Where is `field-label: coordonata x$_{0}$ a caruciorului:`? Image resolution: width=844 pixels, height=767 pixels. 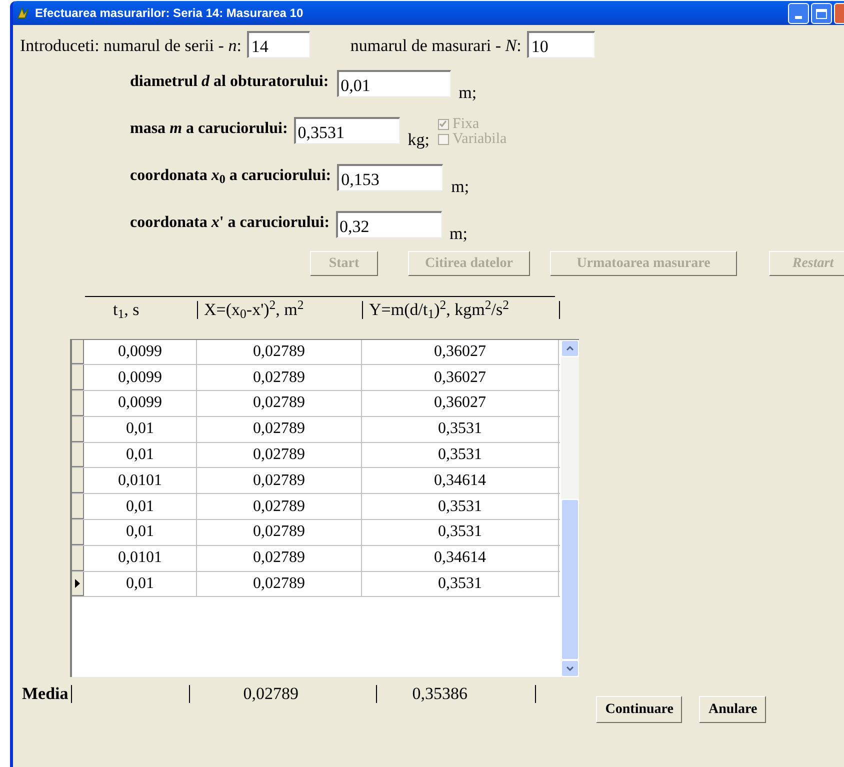
field-label: coordonata x$_{0}$ a caruciorului: is located at coordinates (231, 177).